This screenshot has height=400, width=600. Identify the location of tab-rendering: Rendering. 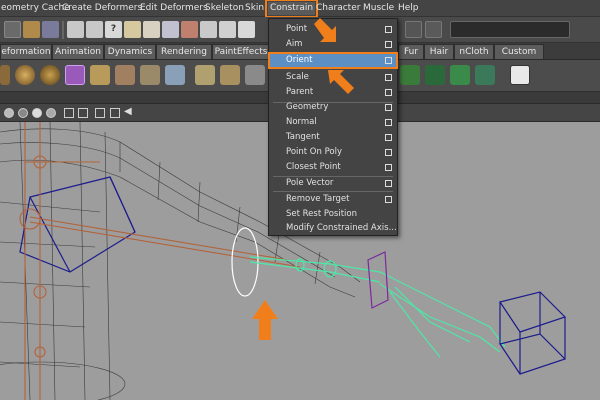
(184, 51).